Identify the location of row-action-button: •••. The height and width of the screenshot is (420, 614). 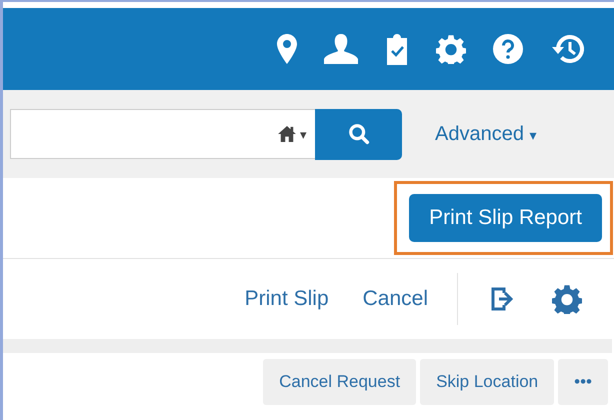
(583, 382).